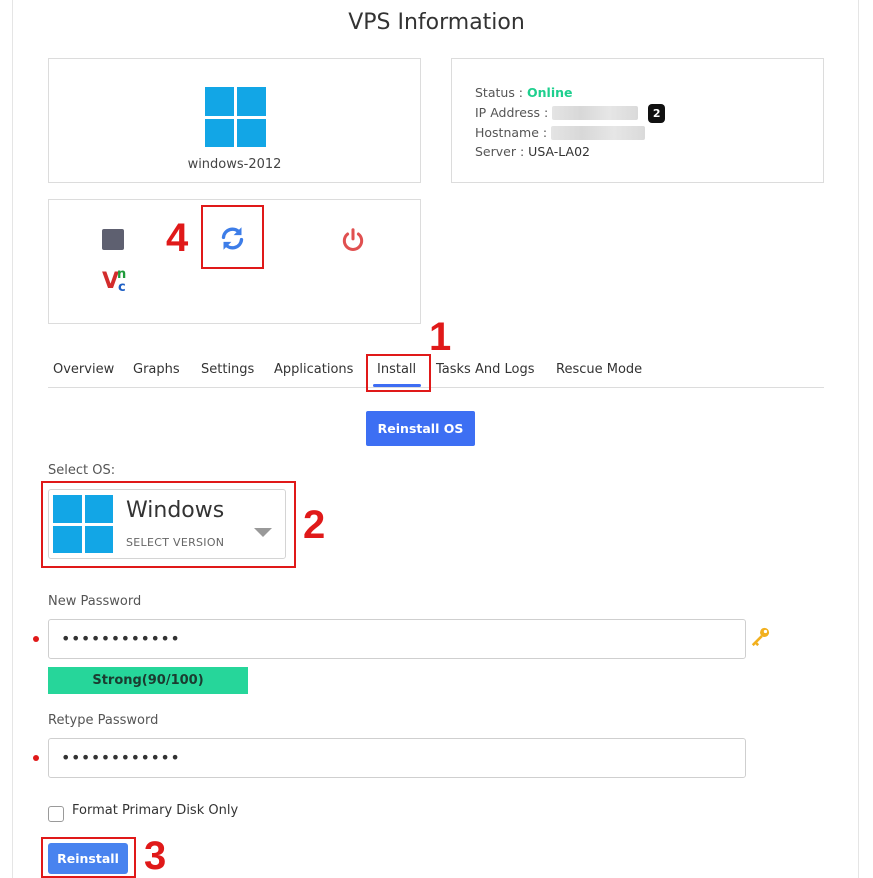 Image resolution: width=873 pixels, height=878 pixels. Describe the element at coordinates (314, 525) in the screenshot. I see `annotation-2: 2` at that location.